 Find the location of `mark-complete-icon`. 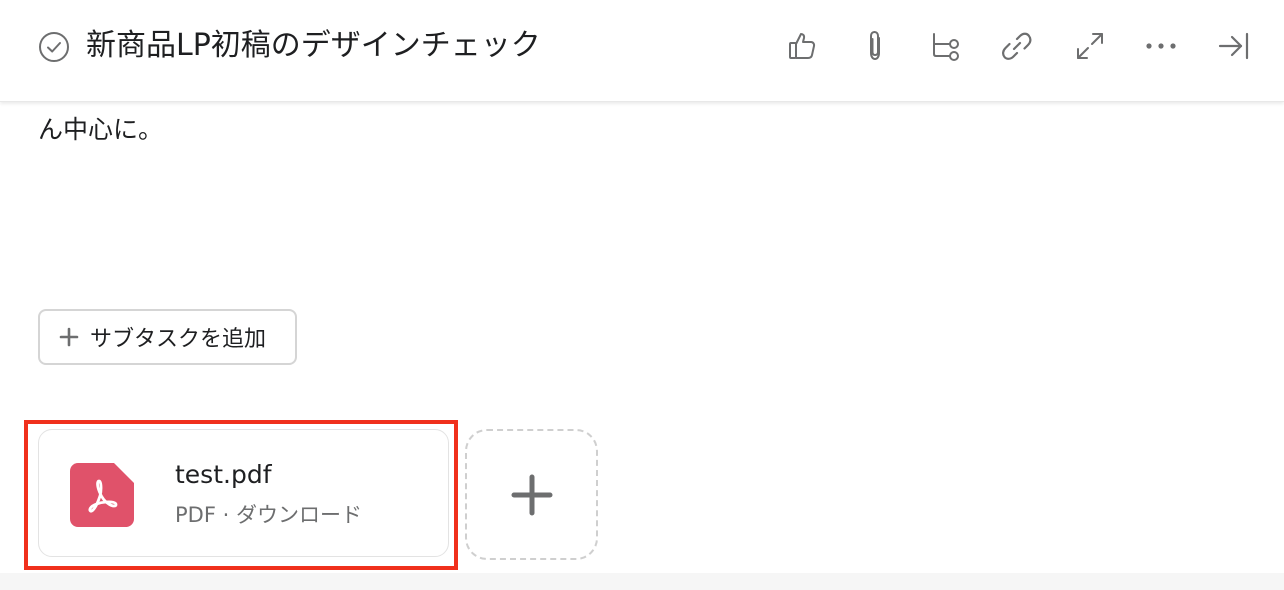

mark-complete-icon is located at coordinates (54, 47).